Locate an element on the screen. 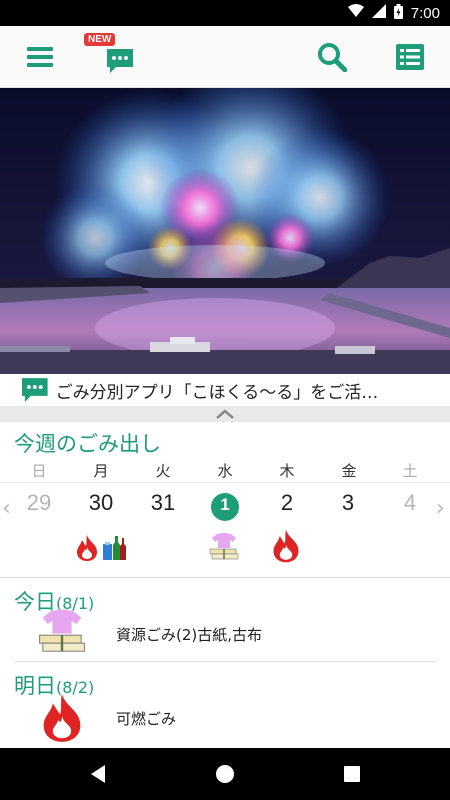 The width and height of the screenshot is (450, 800). weekday-header: 日 月 火 水 木 金 土 is located at coordinates (225, 472).